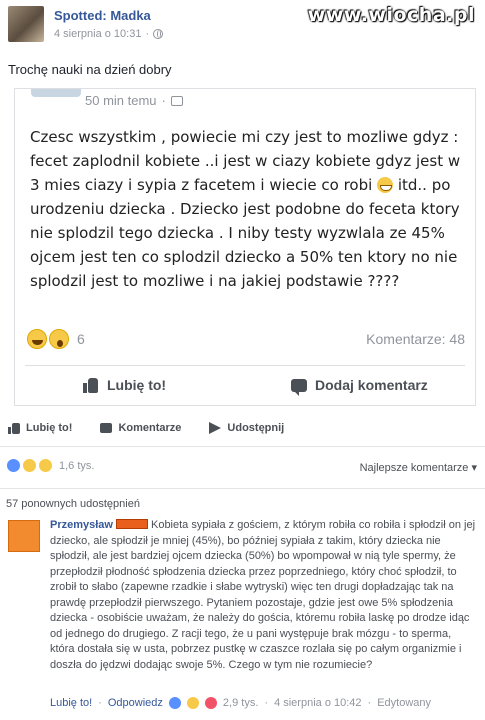  Describe the element at coordinates (176, 100) in the screenshot. I see `tv-icon` at that location.